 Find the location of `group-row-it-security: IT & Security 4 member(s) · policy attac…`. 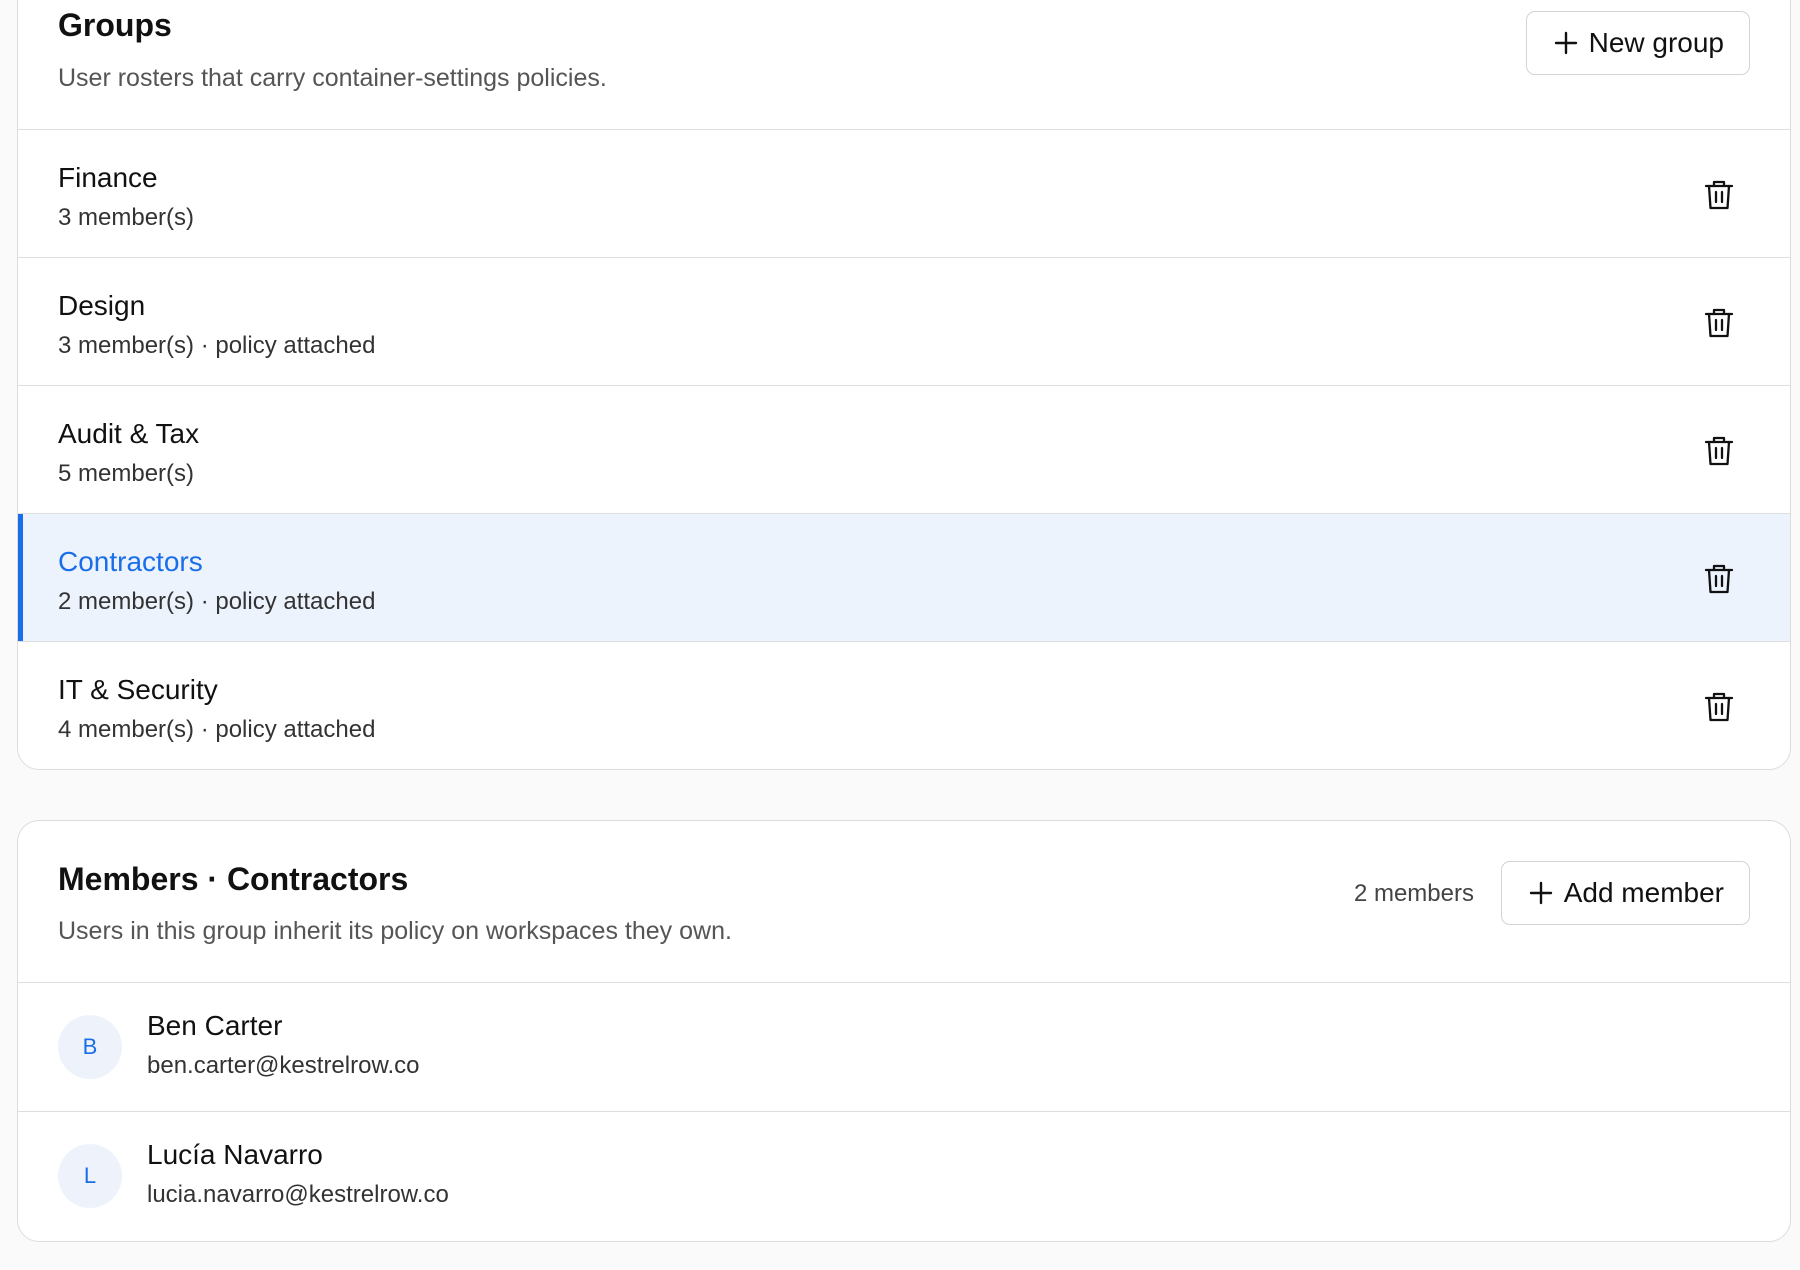

group-row-it-security: IT & Security 4 member(s) · policy attac… is located at coordinates (904, 705).